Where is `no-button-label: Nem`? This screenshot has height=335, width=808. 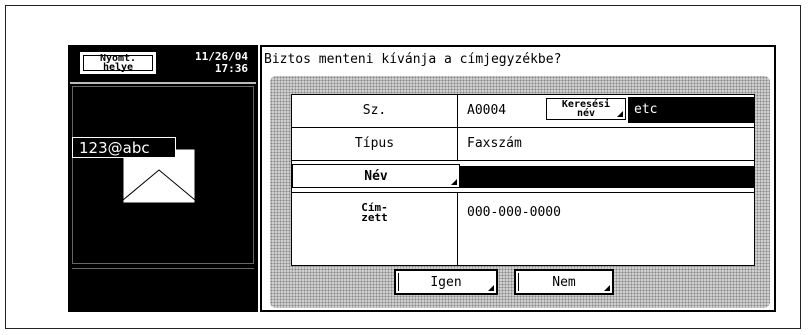
no-button-label: Nem is located at coordinates (564, 282).